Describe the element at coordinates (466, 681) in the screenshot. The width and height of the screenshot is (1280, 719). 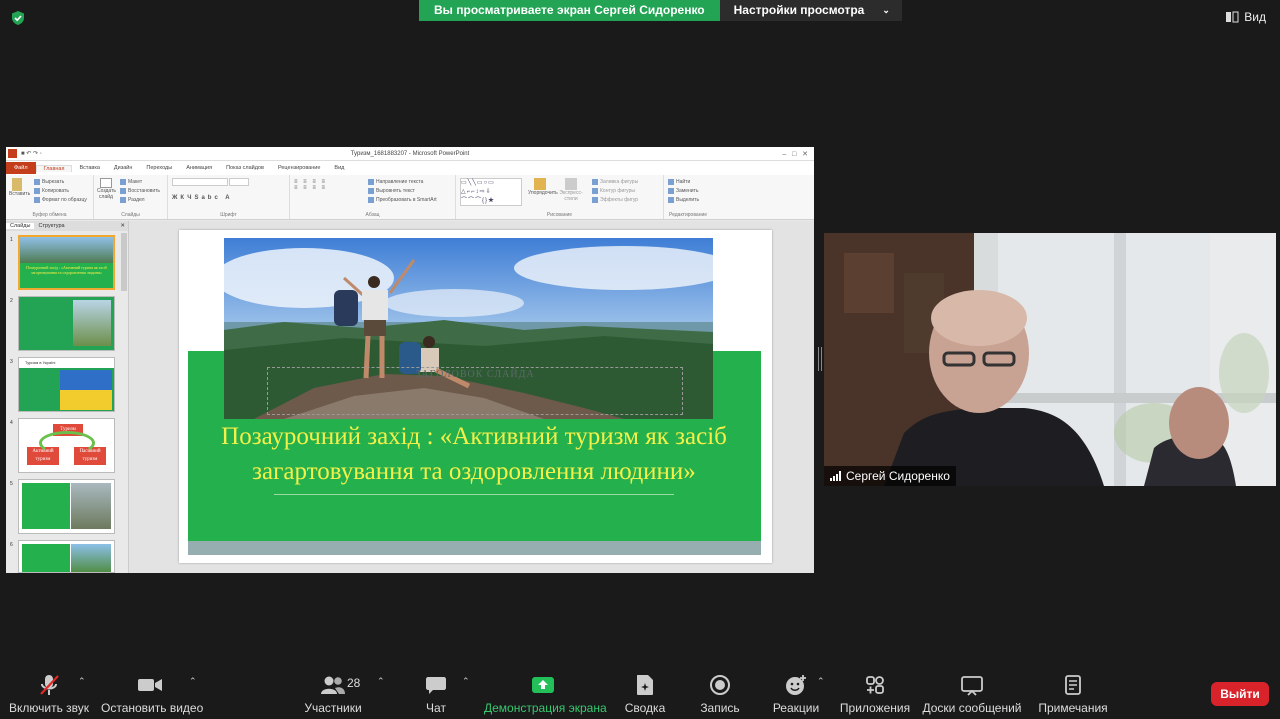
I see `chat-options-caret-icon: ⌃` at that location.